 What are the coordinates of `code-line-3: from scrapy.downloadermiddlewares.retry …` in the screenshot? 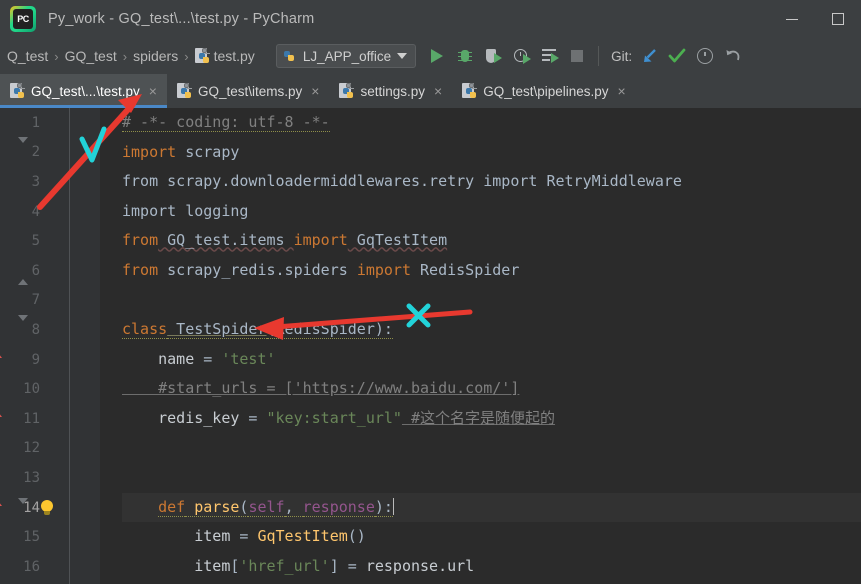 It's located at (491, 182).